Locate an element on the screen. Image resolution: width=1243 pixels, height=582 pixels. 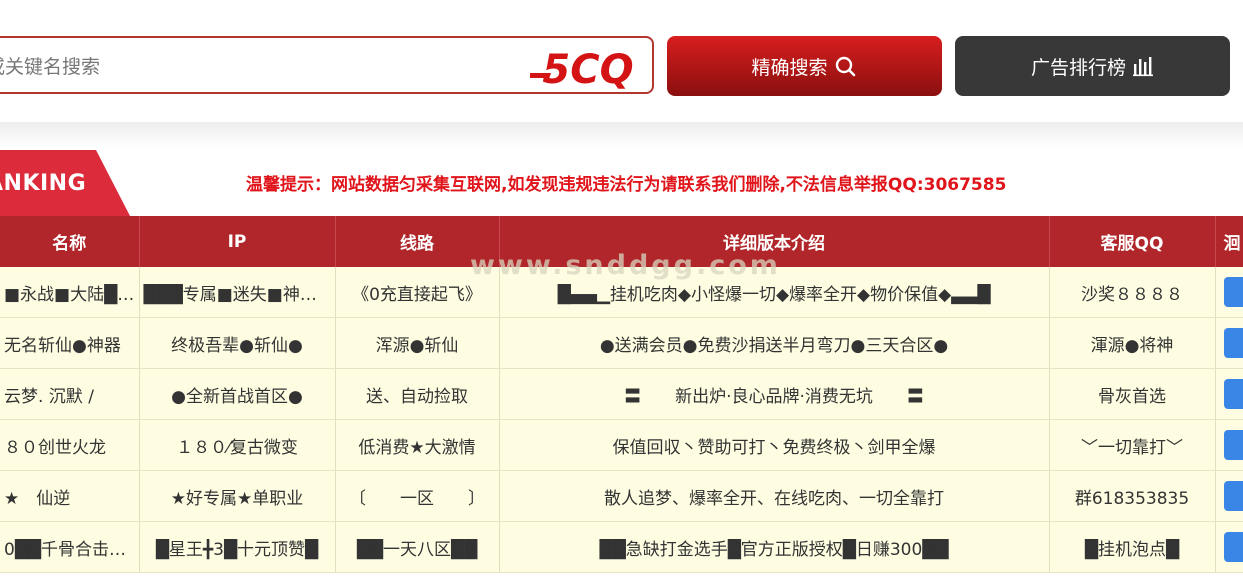
cell-ip: １８０⁄复古微变 is located at coordinates (237, 445).